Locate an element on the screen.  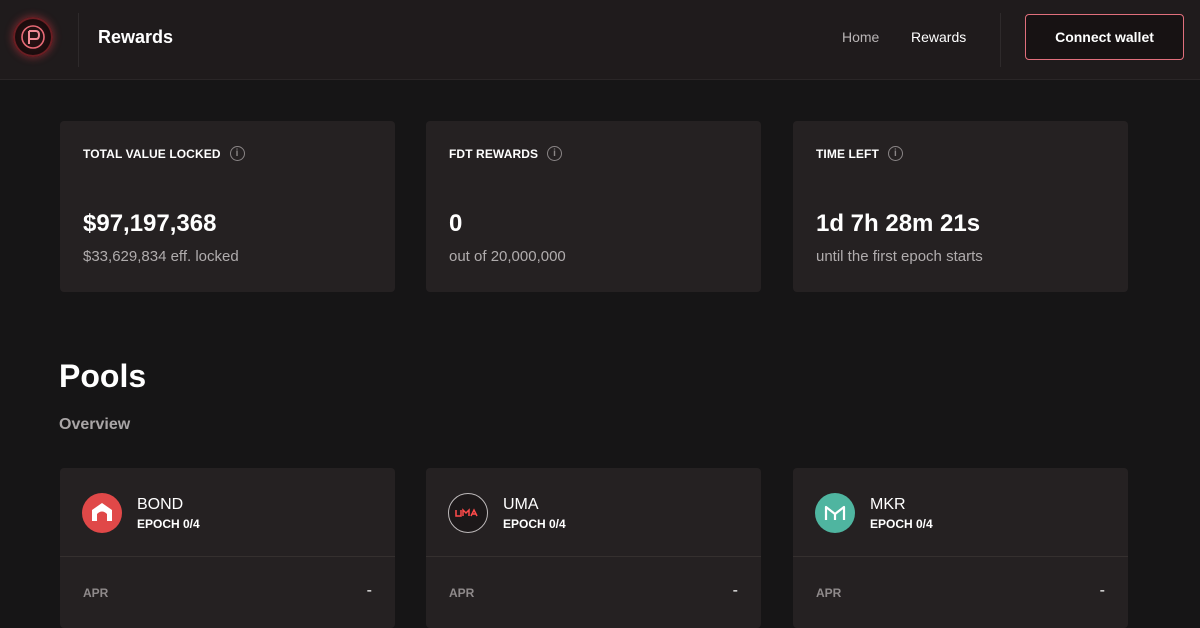
stat-value: 1d 7h 28m 21s is located at coordinates (898, 223).